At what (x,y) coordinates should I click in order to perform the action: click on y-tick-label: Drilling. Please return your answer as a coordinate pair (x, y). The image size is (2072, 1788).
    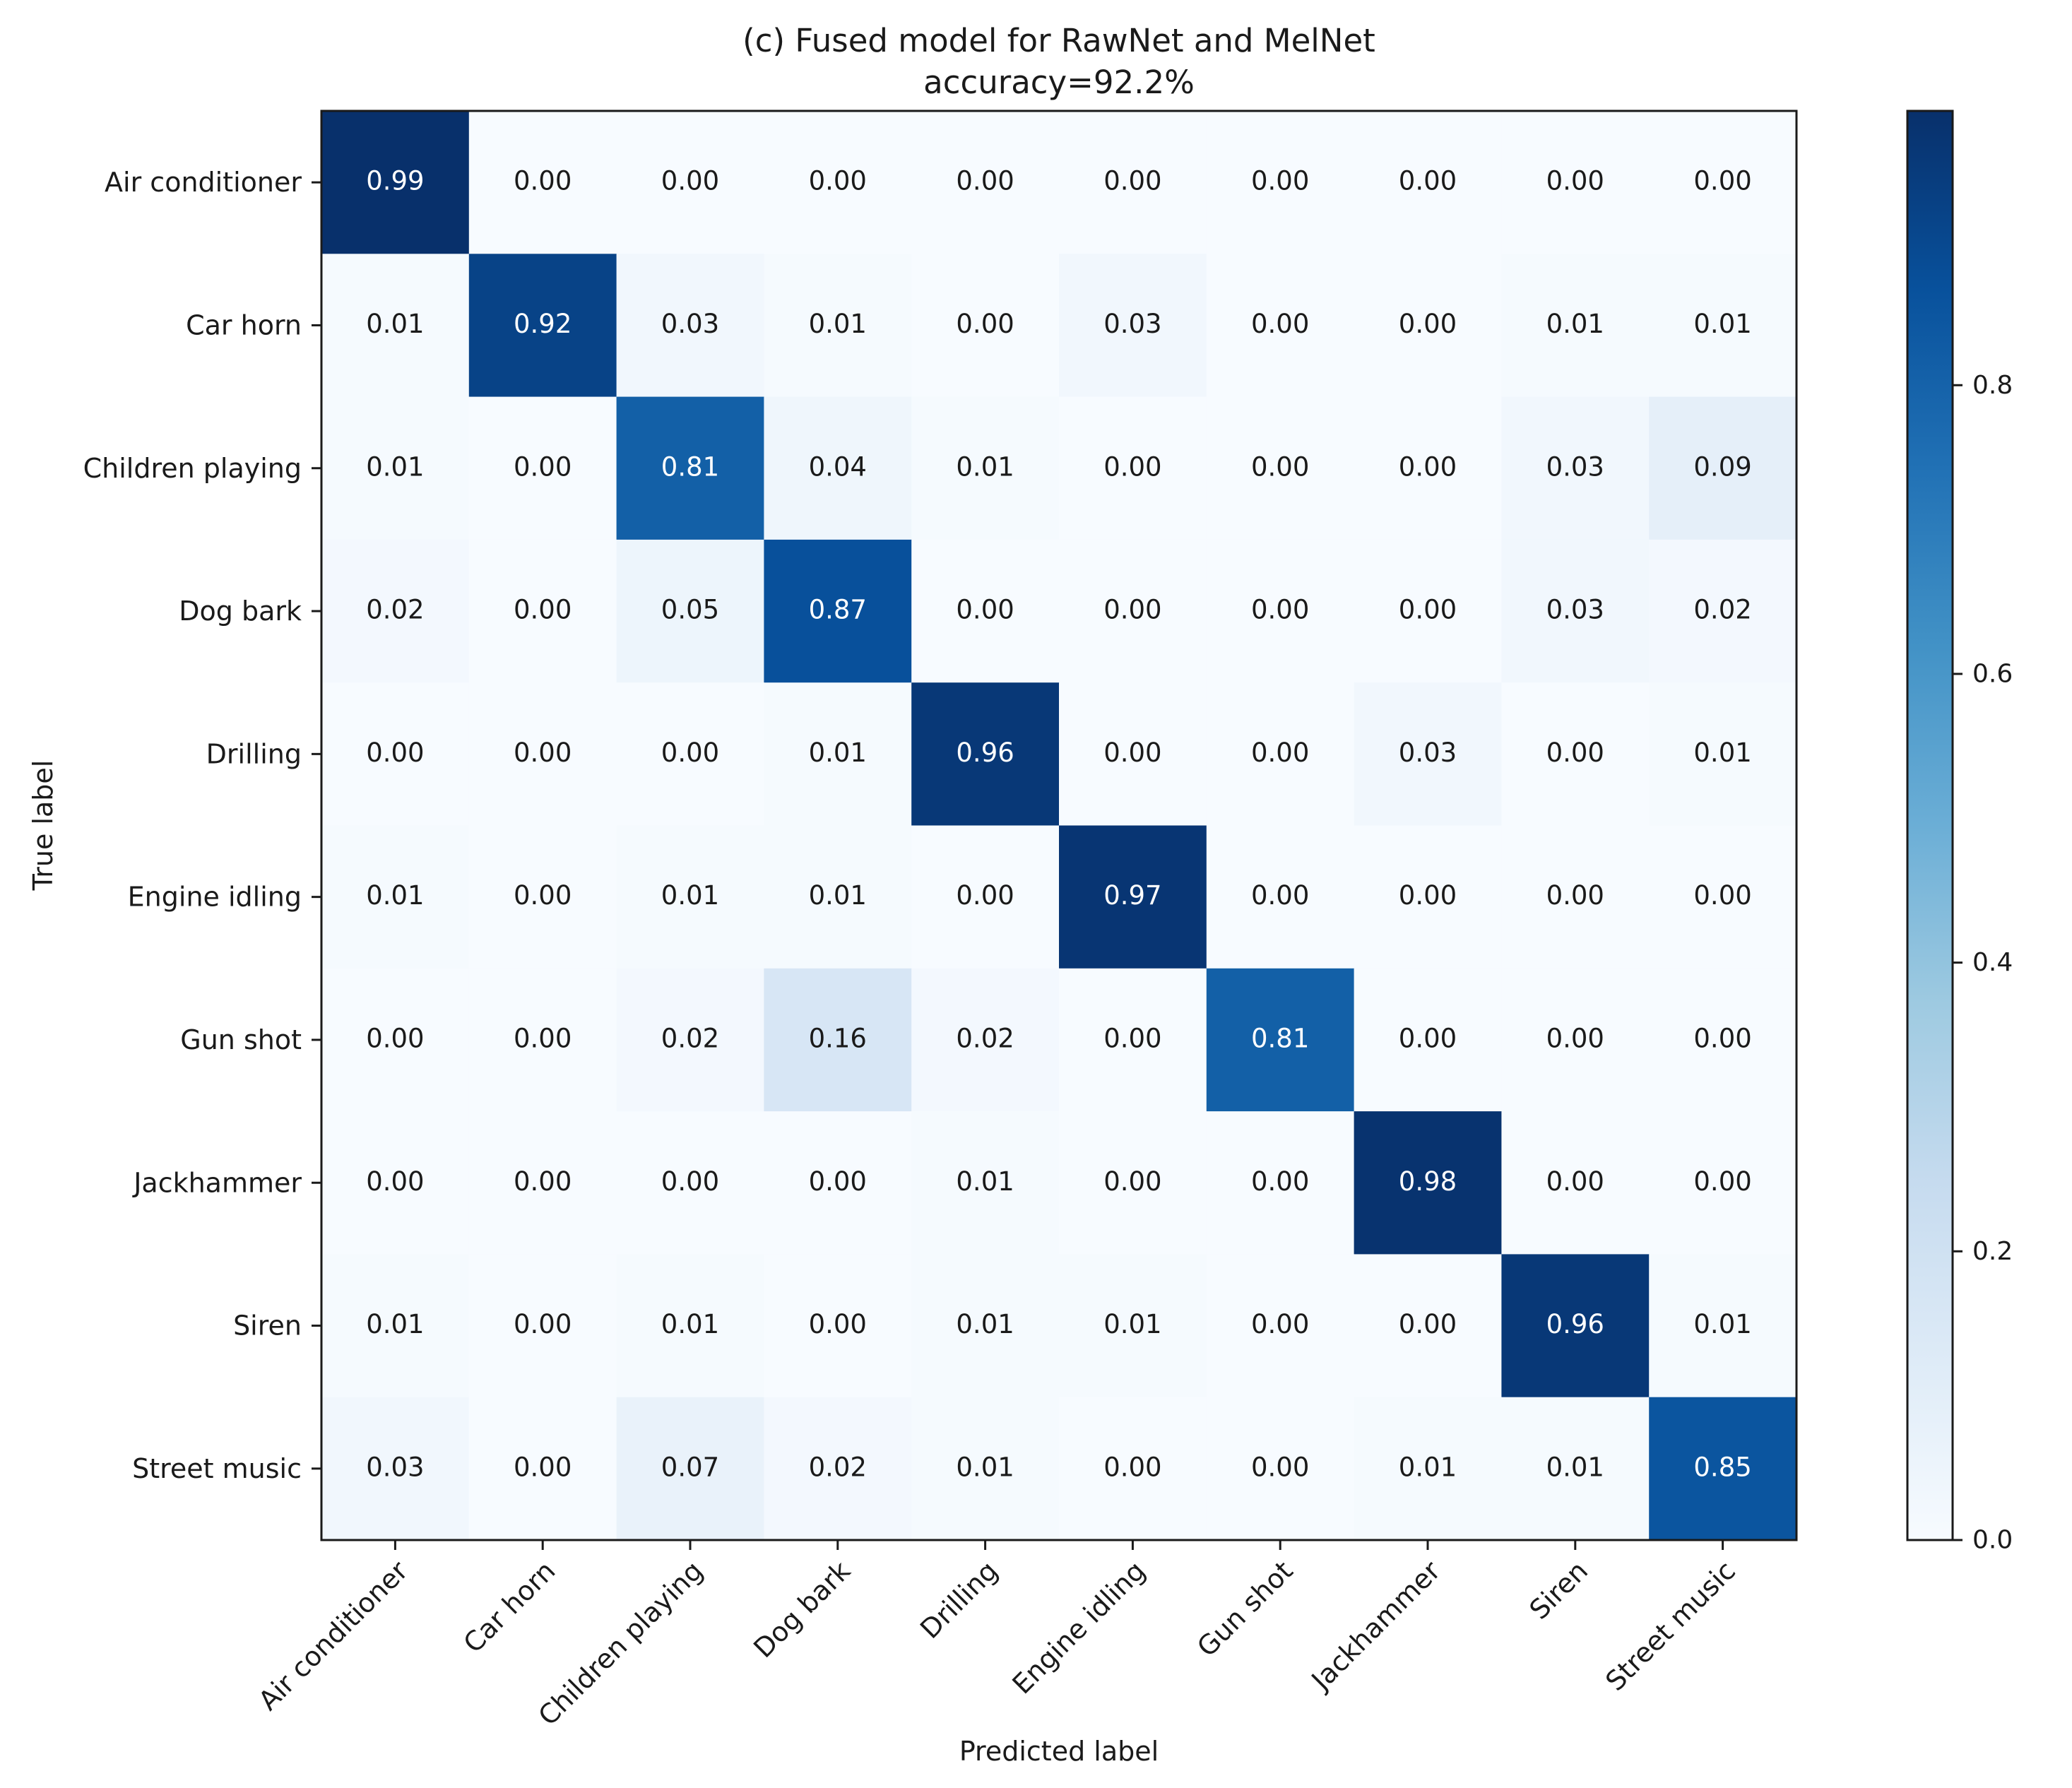
    Looking at the image, I should click on (254, 754).